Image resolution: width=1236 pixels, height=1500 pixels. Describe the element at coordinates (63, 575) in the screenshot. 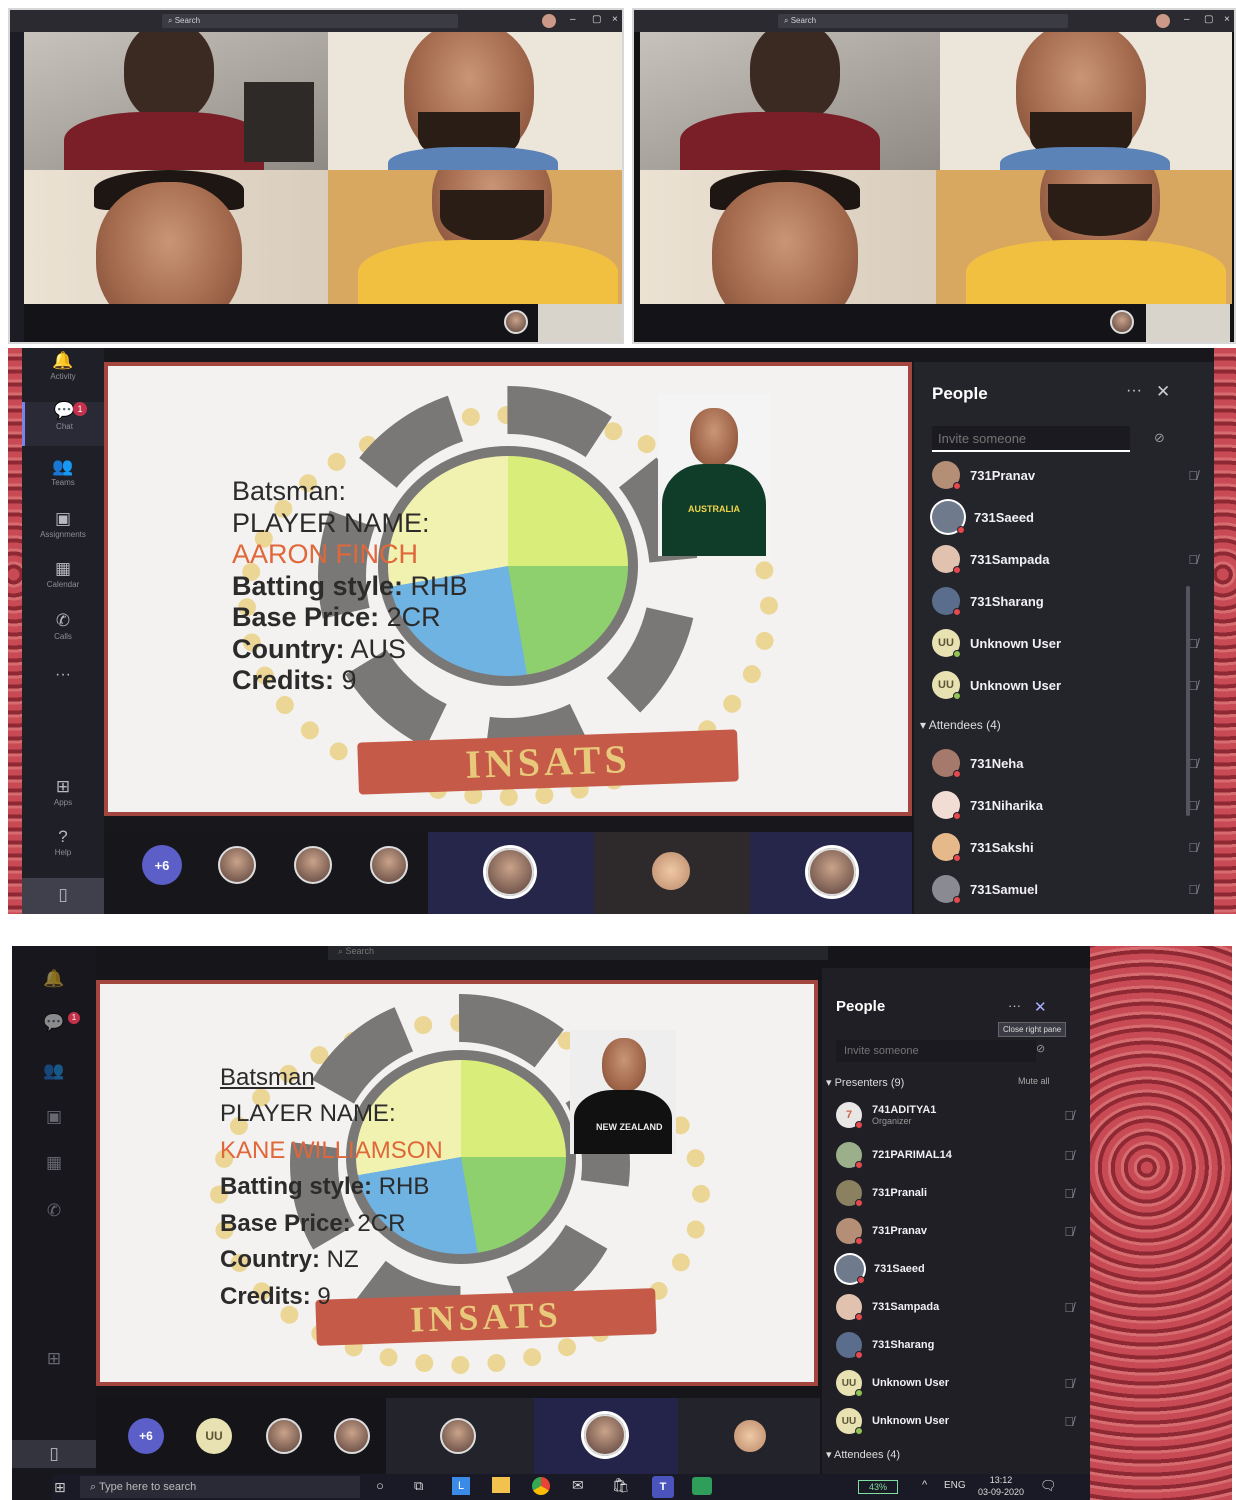

I see `rail-calendar: ▦ Calendar` at that location.